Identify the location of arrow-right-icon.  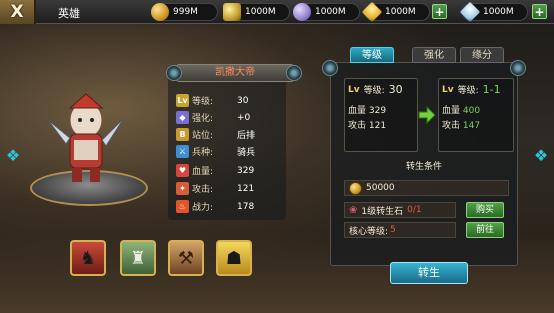
(427, 115).